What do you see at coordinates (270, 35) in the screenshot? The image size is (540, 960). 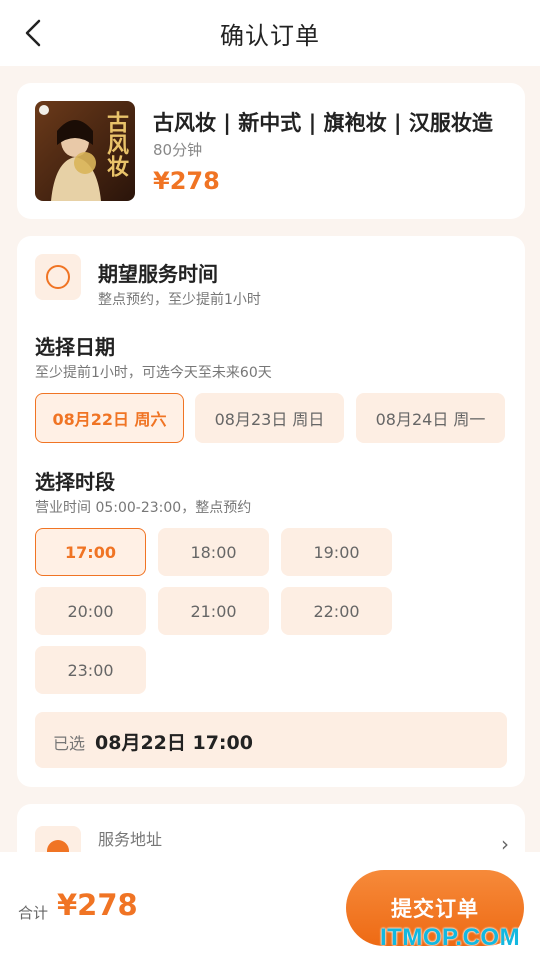 I see `page-title: 确认订单` at bounding box center [270, 35].